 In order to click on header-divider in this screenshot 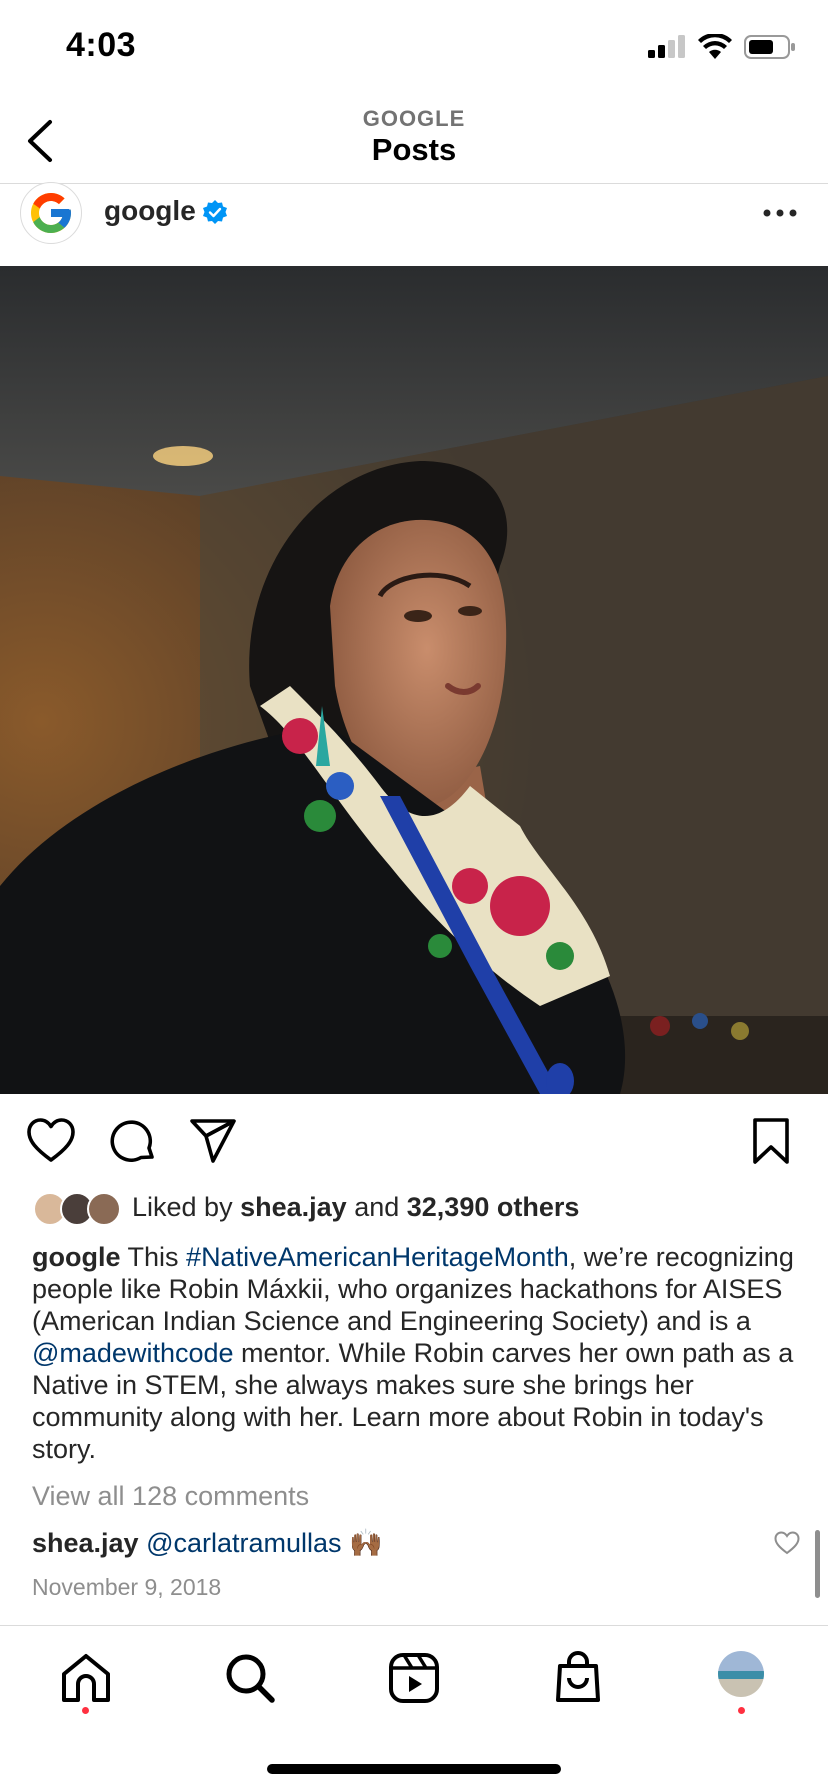, I will do `click(414, 183)`.